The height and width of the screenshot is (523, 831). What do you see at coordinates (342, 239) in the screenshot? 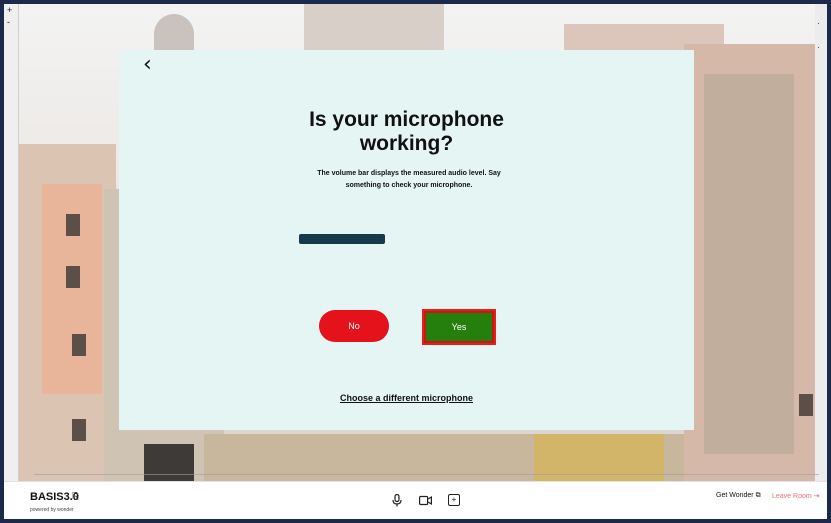
I see `audio-level-fill` at bounding box center [342, 239].